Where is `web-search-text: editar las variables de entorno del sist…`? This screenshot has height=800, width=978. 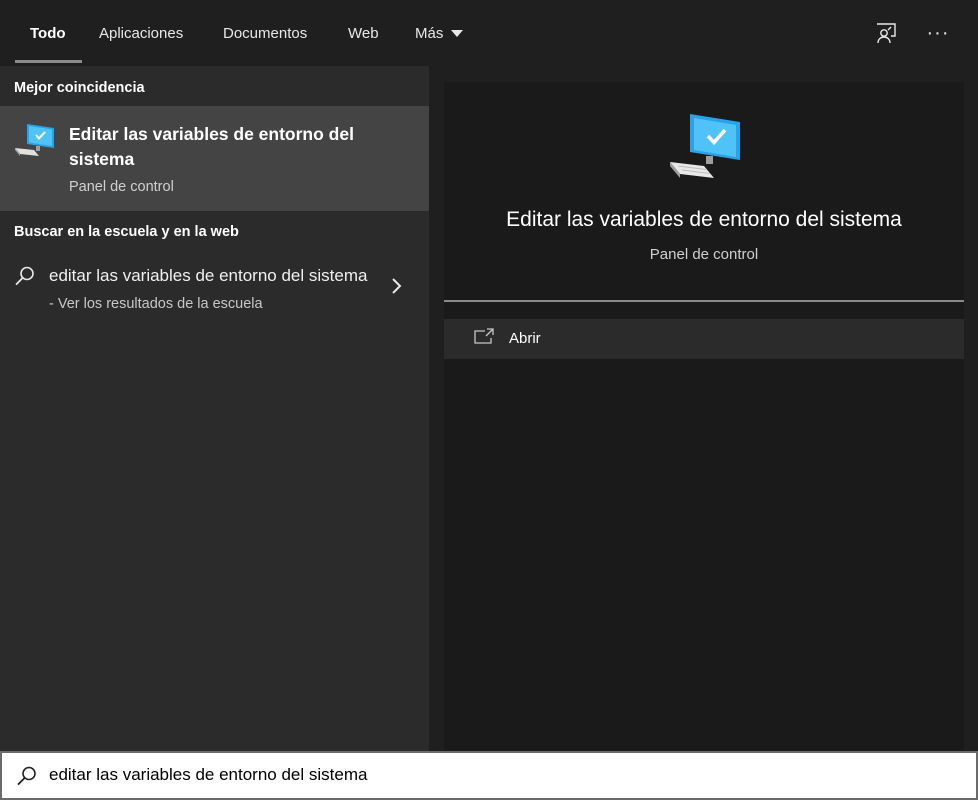 web-search-text: editar las variables de entorno del sist… is located at coordinates (209, 290).